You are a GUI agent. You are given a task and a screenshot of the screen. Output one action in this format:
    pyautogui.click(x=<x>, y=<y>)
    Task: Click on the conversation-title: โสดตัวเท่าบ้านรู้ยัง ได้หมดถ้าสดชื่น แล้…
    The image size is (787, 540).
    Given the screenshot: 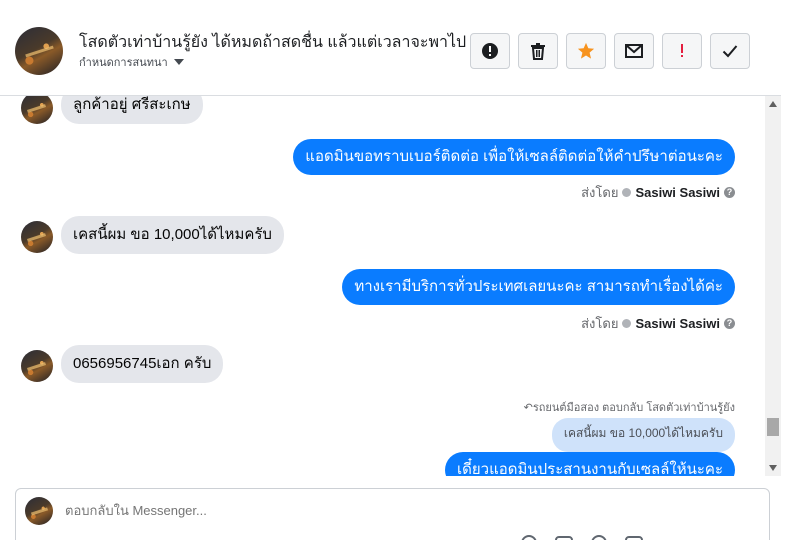 What is the action you would take?
    pyautogui.click(x=273, y=42)
    